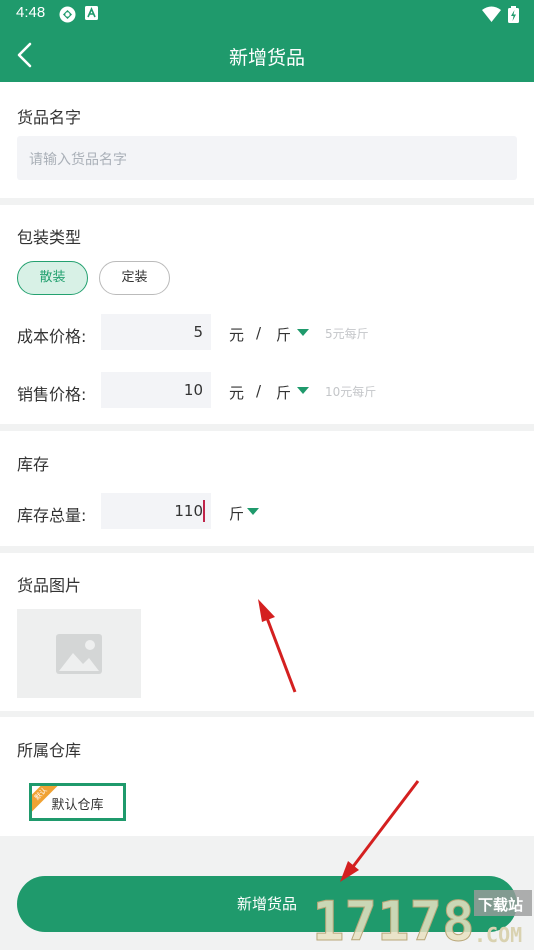  Describe the element at coordinates (277, 646) in the screenshot. I see `annotation-arrow-upper` at that location.